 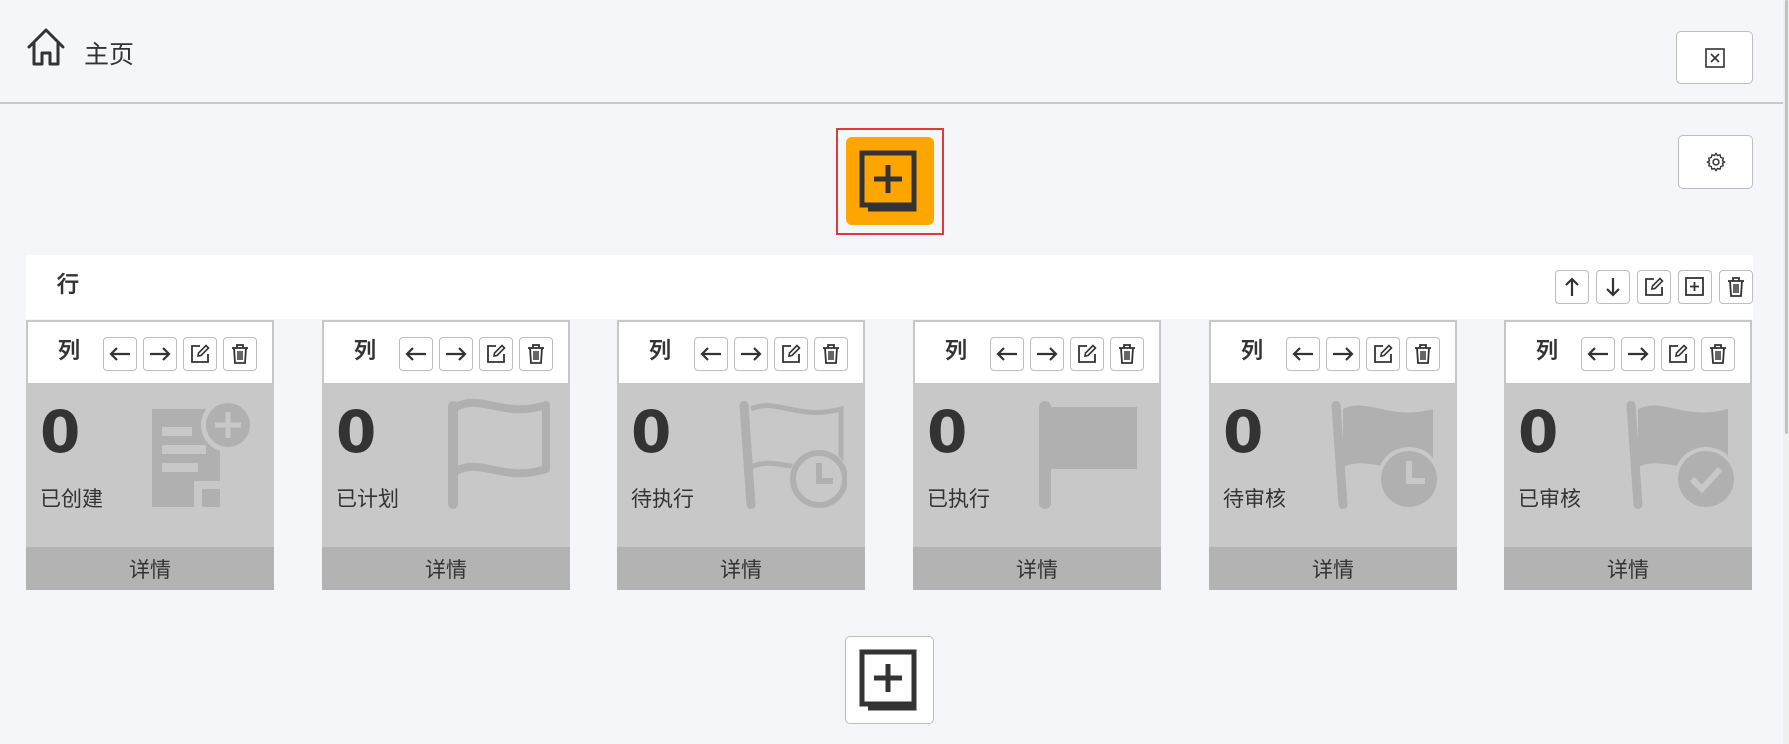 What do you see at coordinates (109, 54) in the screenshot?
I see `page-title: 主页` at bounding box center [109, 54].